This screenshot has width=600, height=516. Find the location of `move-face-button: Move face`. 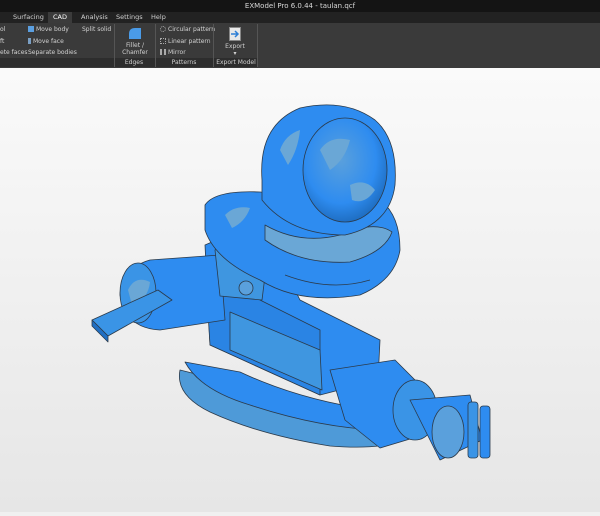

move-face-button: Move face is located at coordinates (46, 42).